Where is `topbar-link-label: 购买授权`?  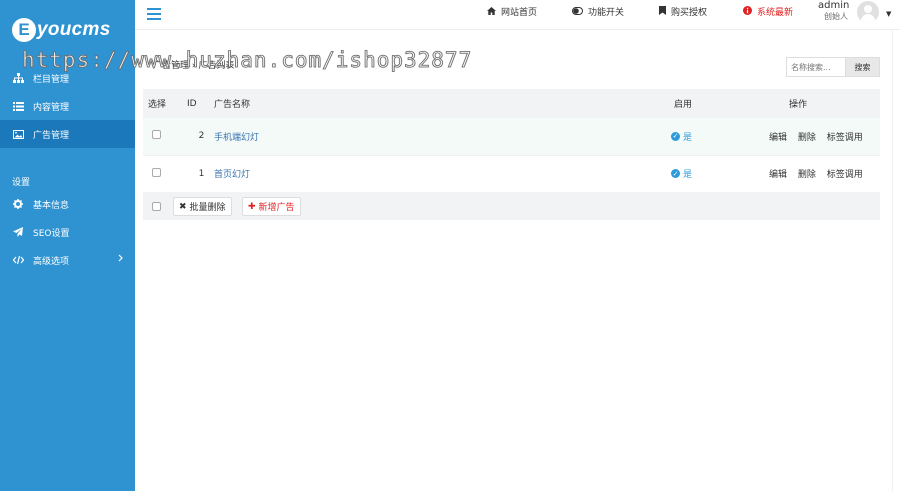 topbar-link-label: 购买授权 is located at coordinates (689, 13).